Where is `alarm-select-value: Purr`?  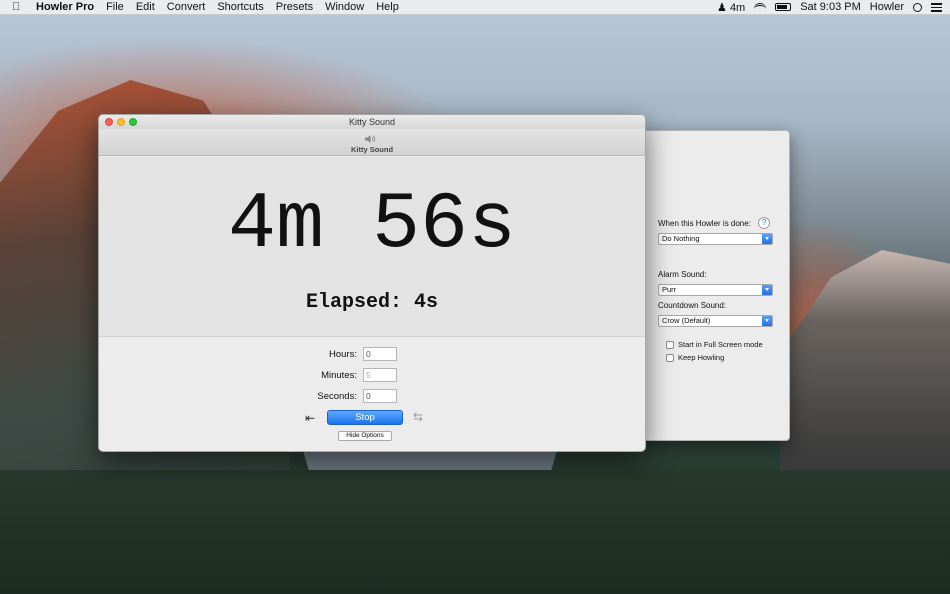 alarm-select-value: Purr is located at coordinates (669, 289).